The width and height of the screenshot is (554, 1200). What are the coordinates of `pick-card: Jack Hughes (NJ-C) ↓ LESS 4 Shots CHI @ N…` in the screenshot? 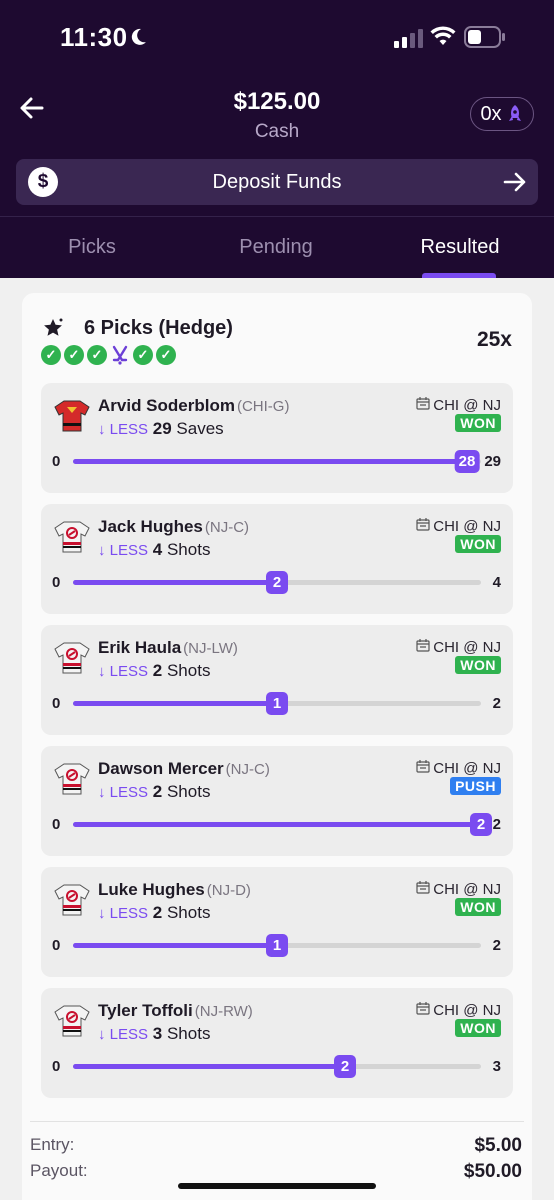 It's located at (277, 559).